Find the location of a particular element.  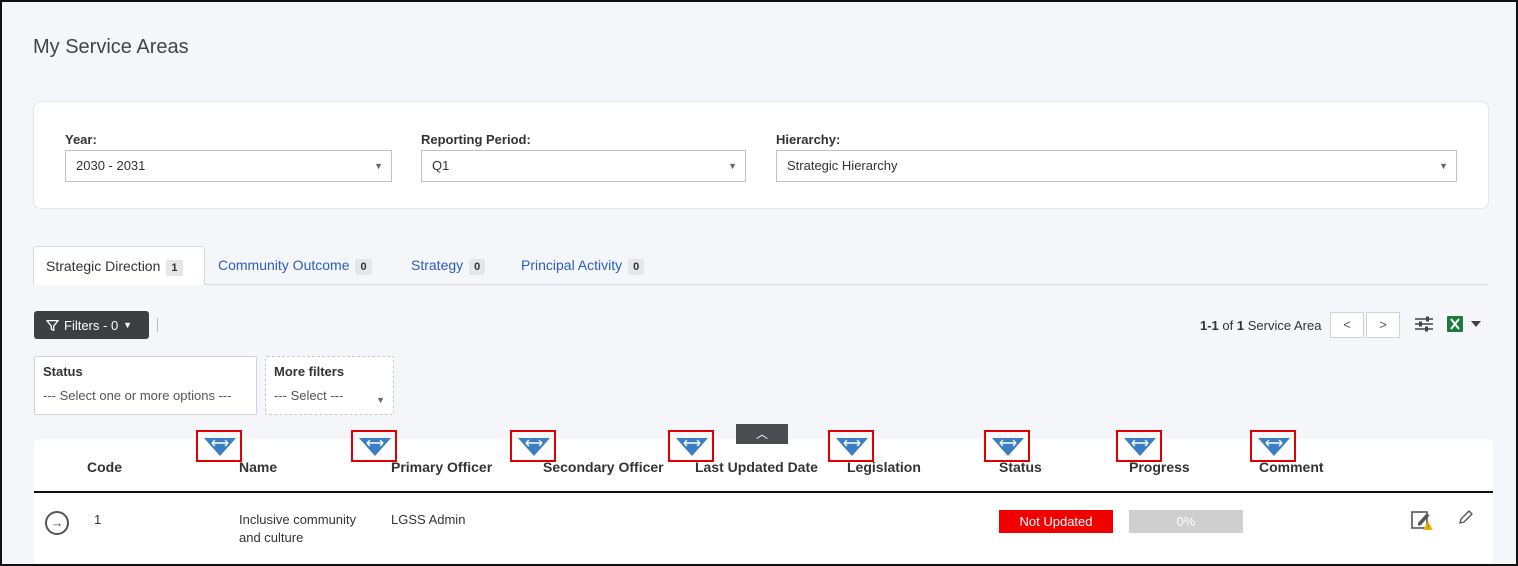

more-filters-label: More filters is located at coordinates (309, 371).